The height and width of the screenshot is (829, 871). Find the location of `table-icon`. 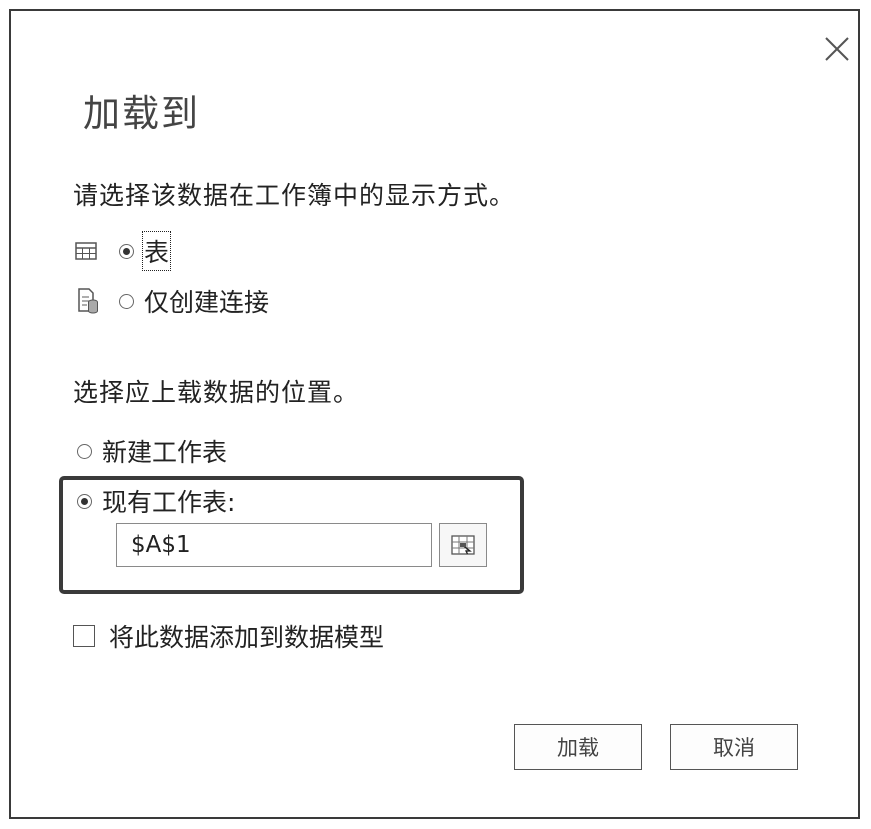

table-icon is located at coordinates (86, 251).